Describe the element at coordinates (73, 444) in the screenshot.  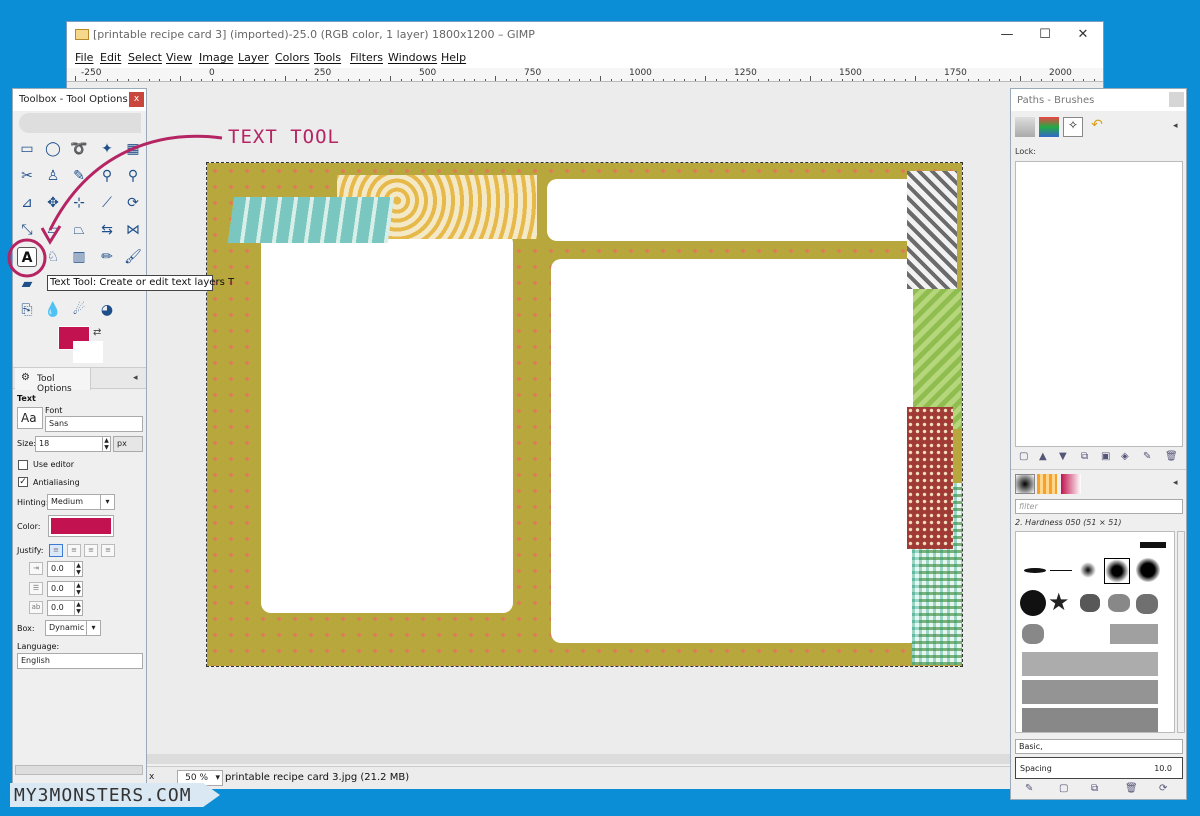
I see `size-field: 18 ▲ ▼` at that location.